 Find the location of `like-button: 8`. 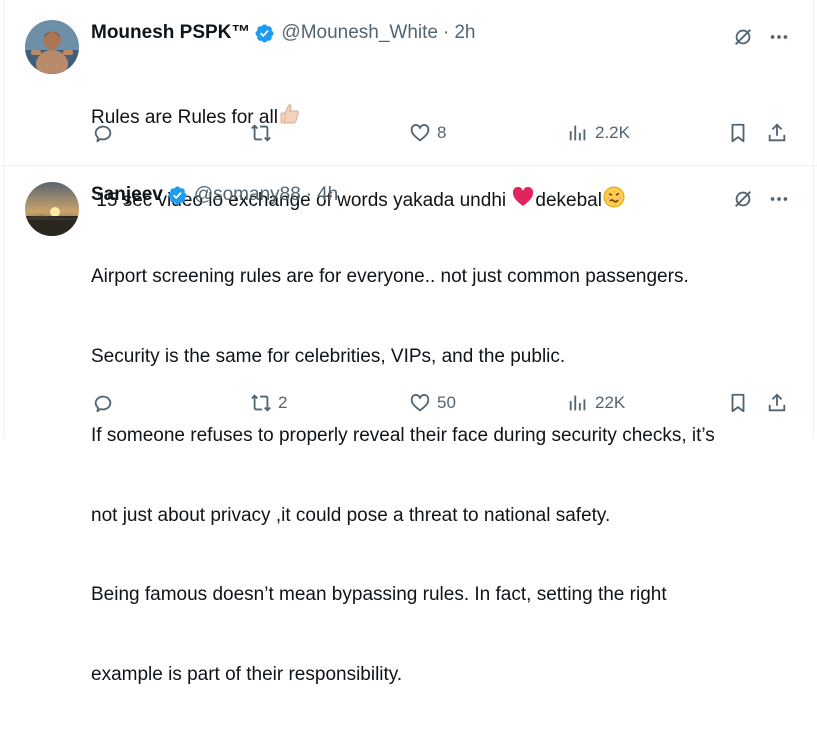

like-button: 8 is located at coordinates (427, 133).